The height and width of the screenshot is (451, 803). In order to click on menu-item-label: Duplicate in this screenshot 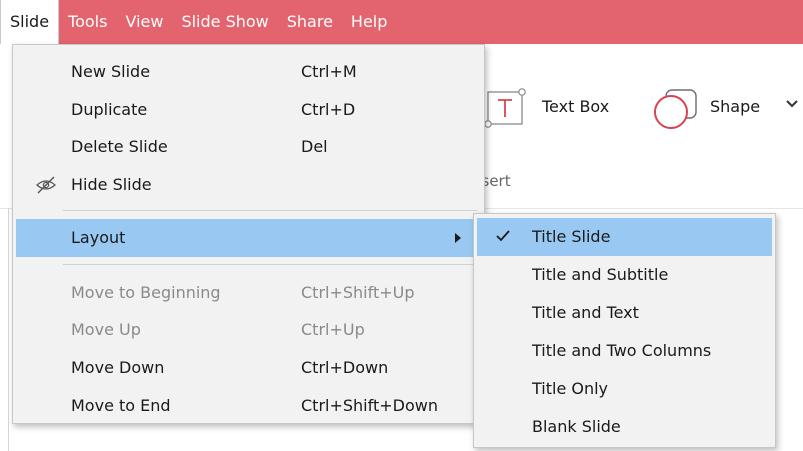, I will do `click(109, 109)`.